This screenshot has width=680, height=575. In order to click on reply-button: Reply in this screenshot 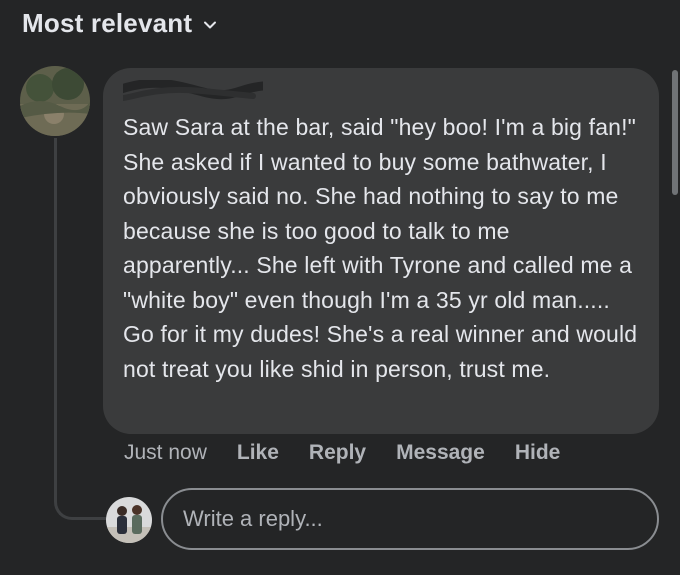, I will do `click(337, 453)`.